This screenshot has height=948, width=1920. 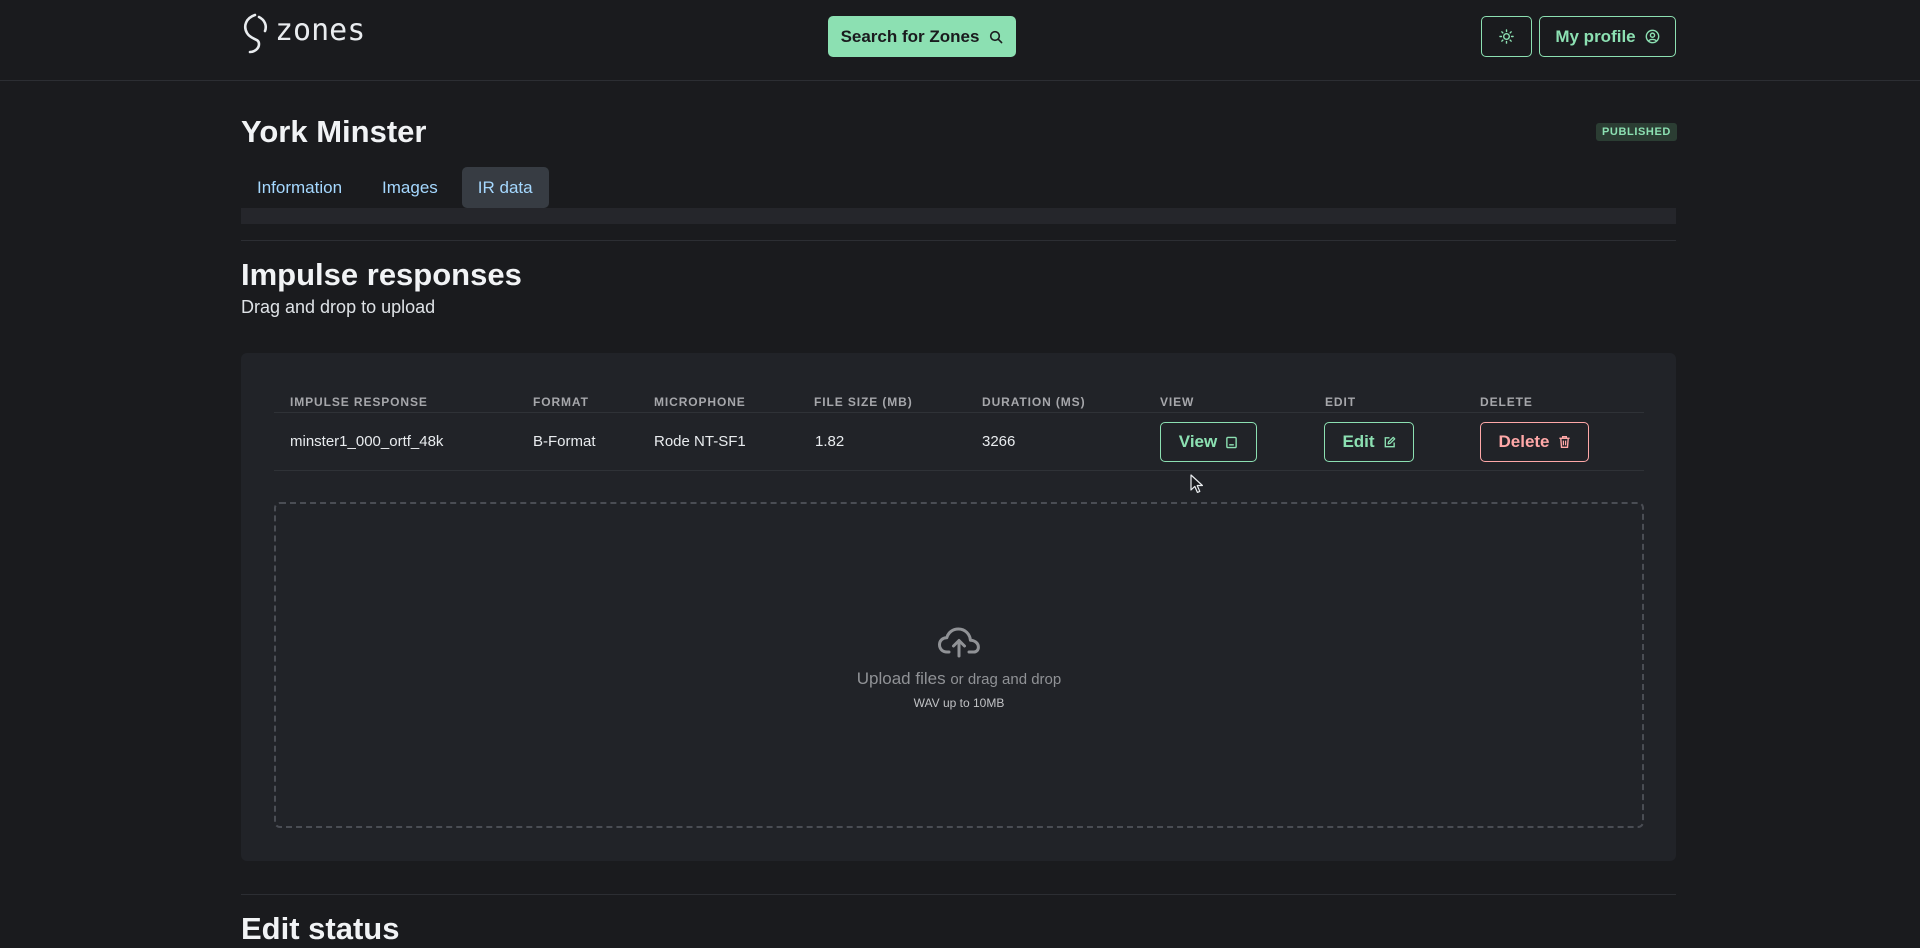 I want to click on cell-microphone: Rode NT-SF1, so click(x=700, y=441).